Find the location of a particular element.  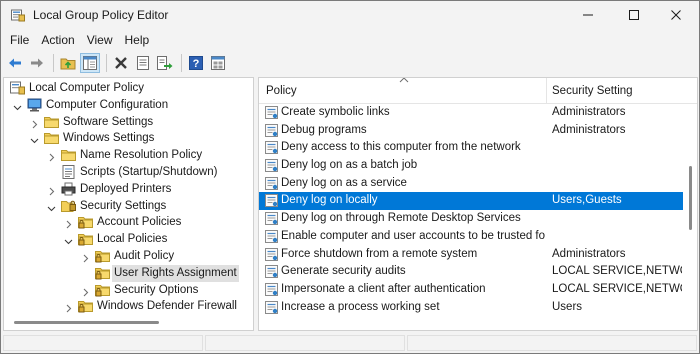

close-button is located at coordinates (676, 15).